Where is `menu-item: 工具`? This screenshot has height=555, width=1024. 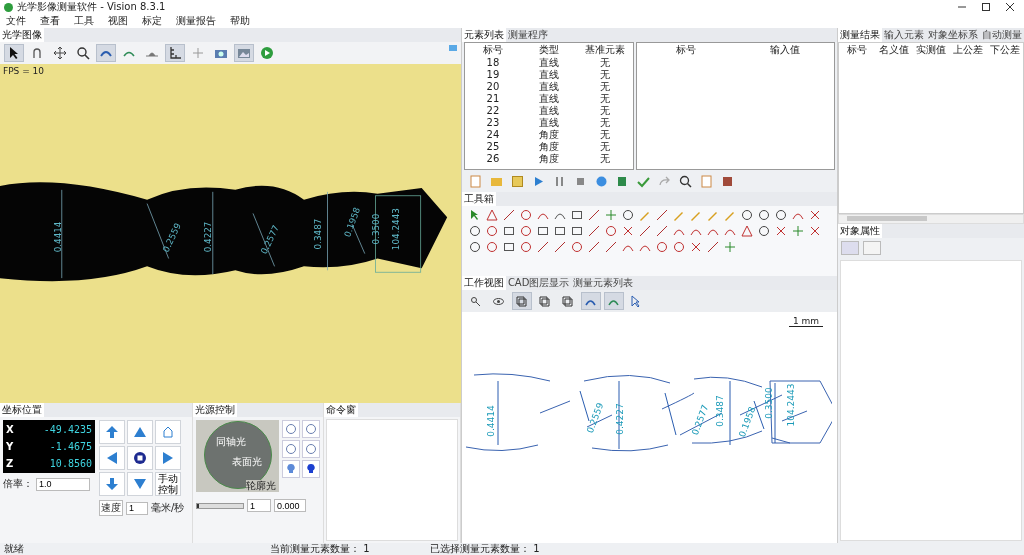 menu-item: 工具 is located at coordinates (84, 21).